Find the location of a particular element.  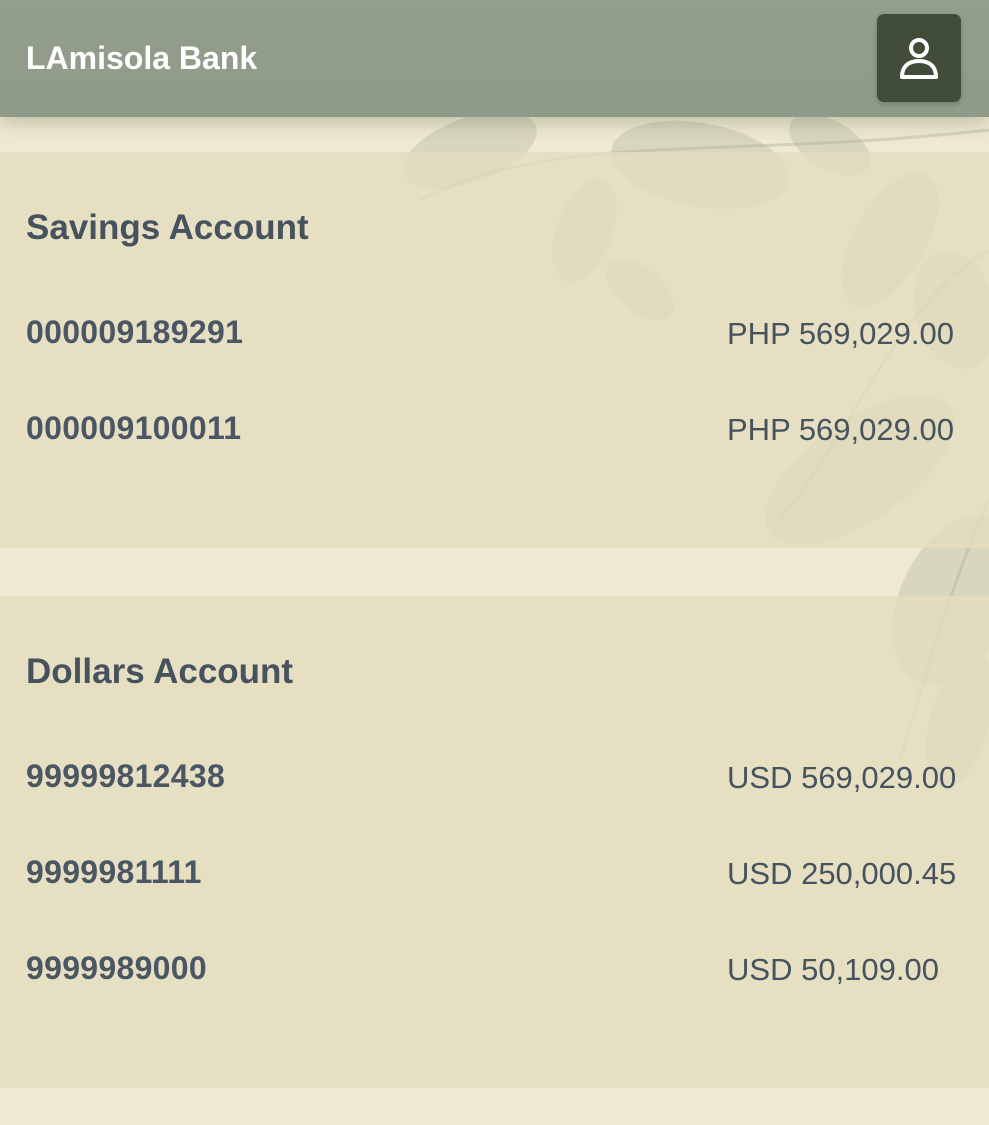

account-number: 9999989000 is located at coordinates (116, 968).